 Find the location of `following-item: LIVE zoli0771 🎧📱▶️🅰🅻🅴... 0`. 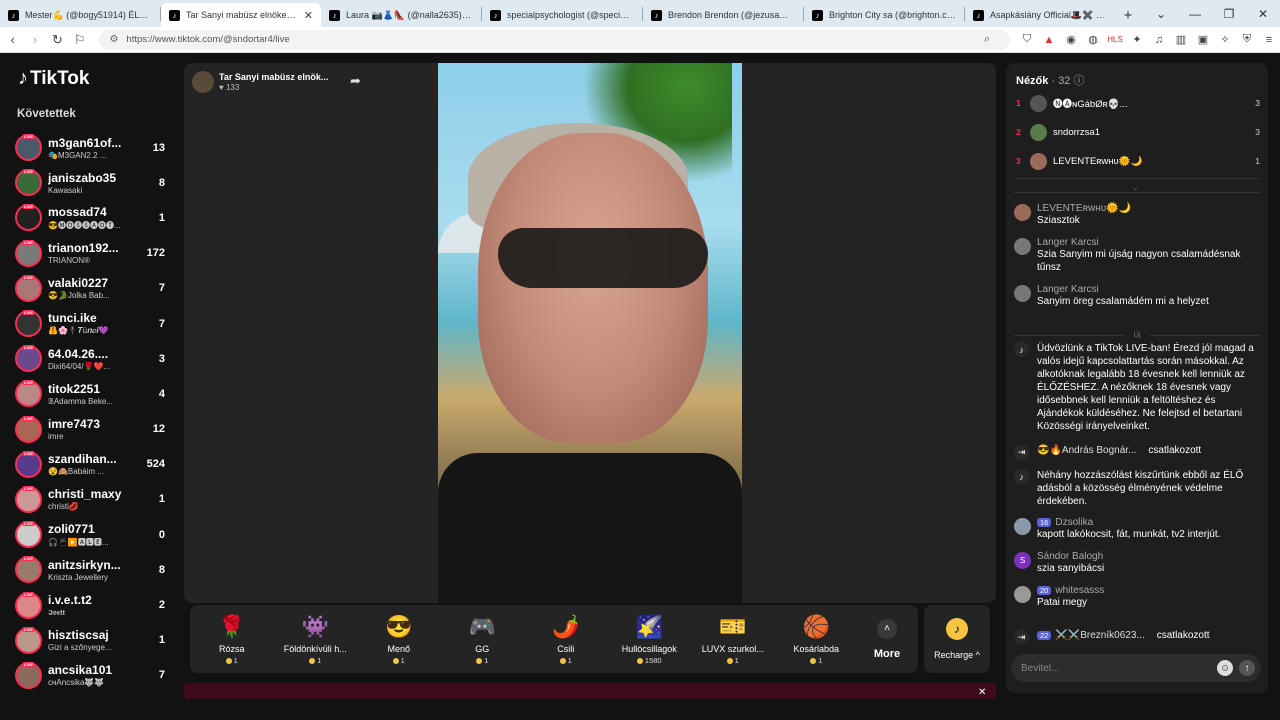

following-item: LIVE zoli0771 🎧📱▶️🅰🅻🅴... 0 is located at coordinates (90, 534).